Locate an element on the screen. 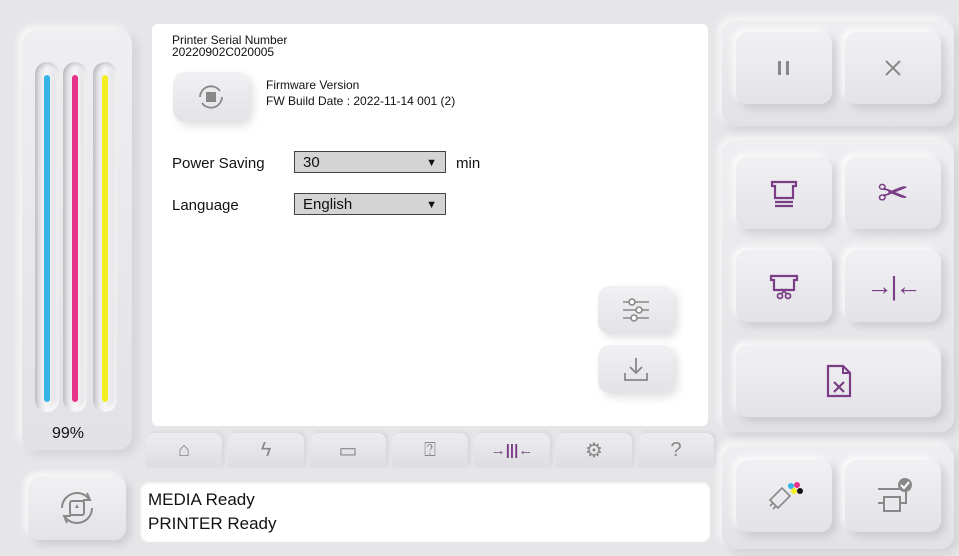 The width and height of the screenshot is (959, 556). firmware-build: FW Build Date : 2022-11-14 001 (2) is located at coordinates (361, 101).